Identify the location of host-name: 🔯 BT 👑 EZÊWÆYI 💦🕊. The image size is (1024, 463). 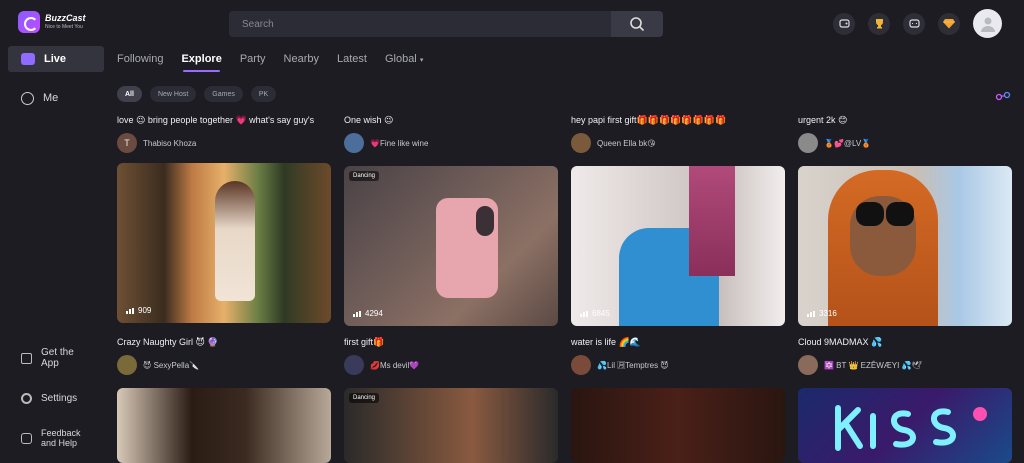
(873, 365).